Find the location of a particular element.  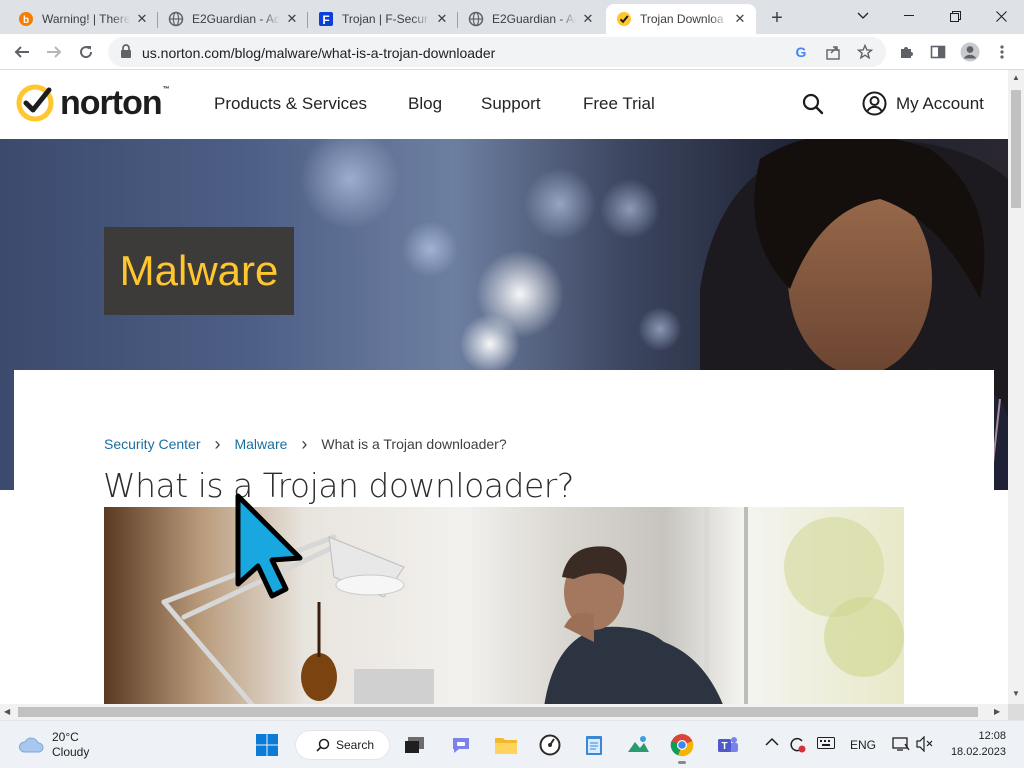

scroll-up-icon: ▲ is located at coordinates (1016, 78).